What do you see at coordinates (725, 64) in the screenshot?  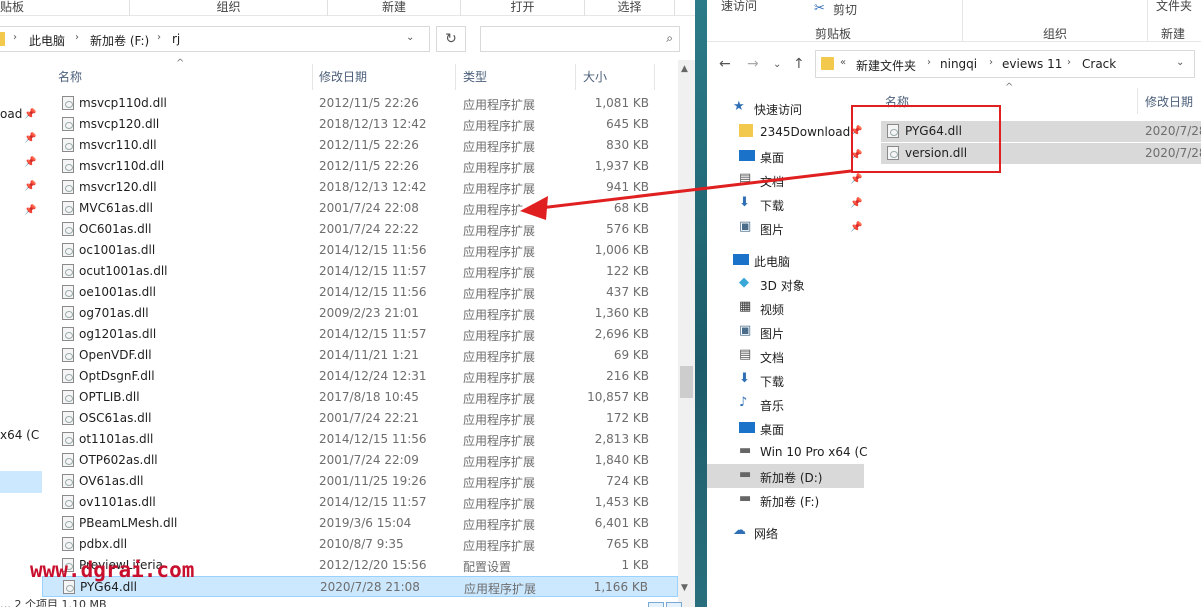 I see `back-arrow-icon: ←` at bounding box center [725, 64].